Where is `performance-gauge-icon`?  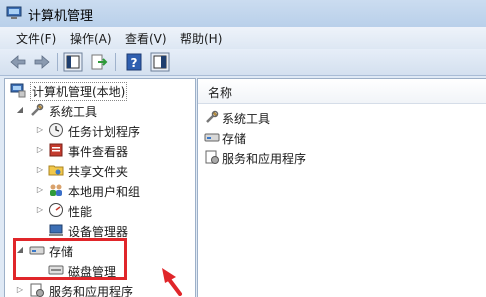 performance-gauge-icon is located at coordinates (56, 210).